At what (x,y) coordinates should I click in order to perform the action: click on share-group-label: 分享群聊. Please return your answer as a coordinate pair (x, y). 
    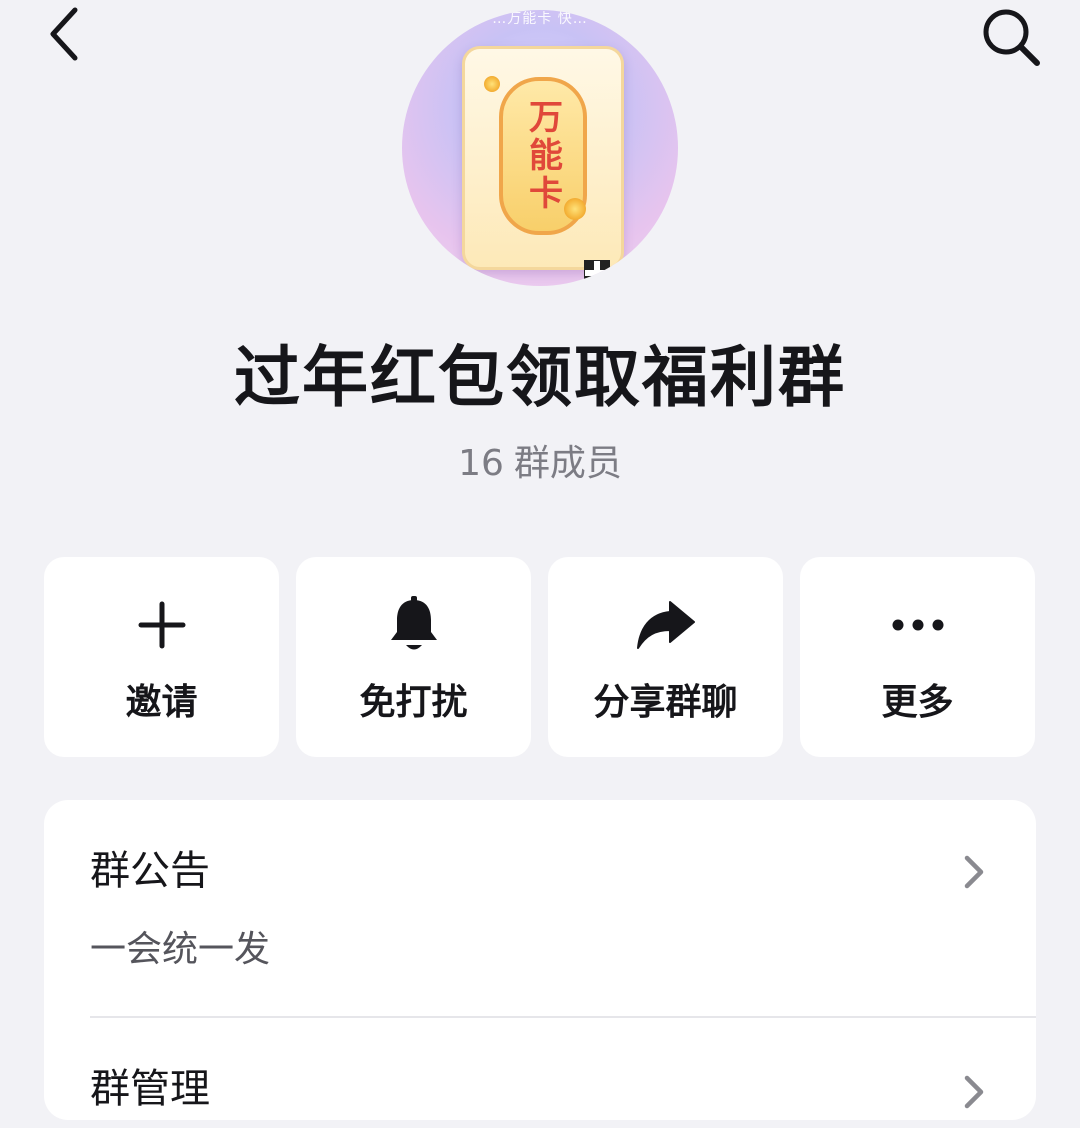
    Looking at the image, I should click on (665, 702).